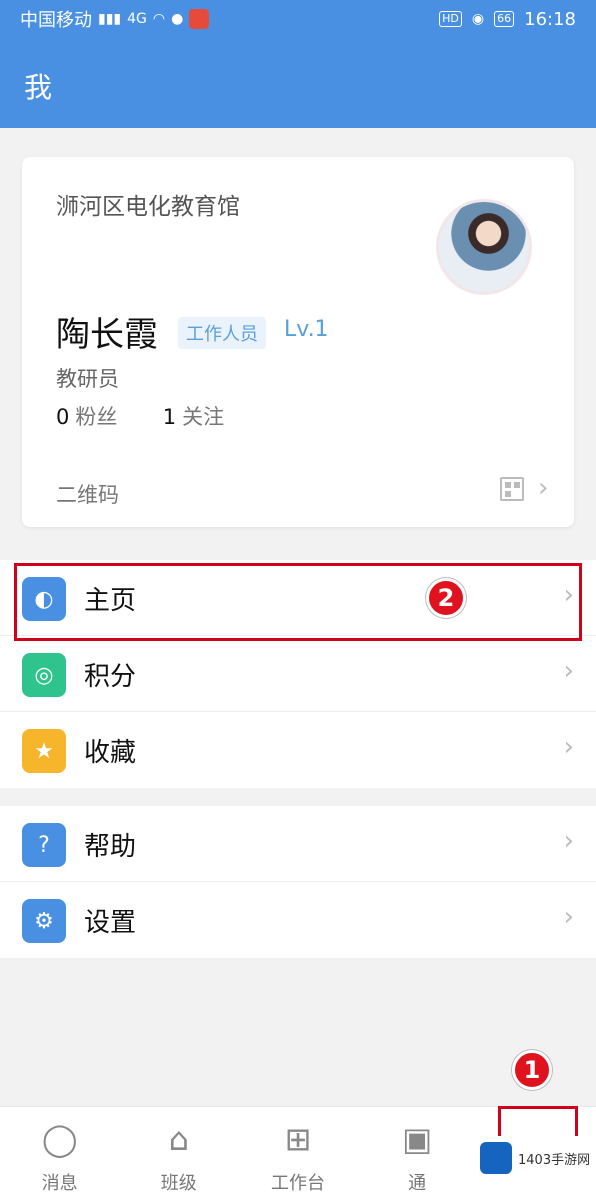 The height and width of the screenshot is (1196, 596). I want to click on chat-app-icon: ●, so click(177, 19).